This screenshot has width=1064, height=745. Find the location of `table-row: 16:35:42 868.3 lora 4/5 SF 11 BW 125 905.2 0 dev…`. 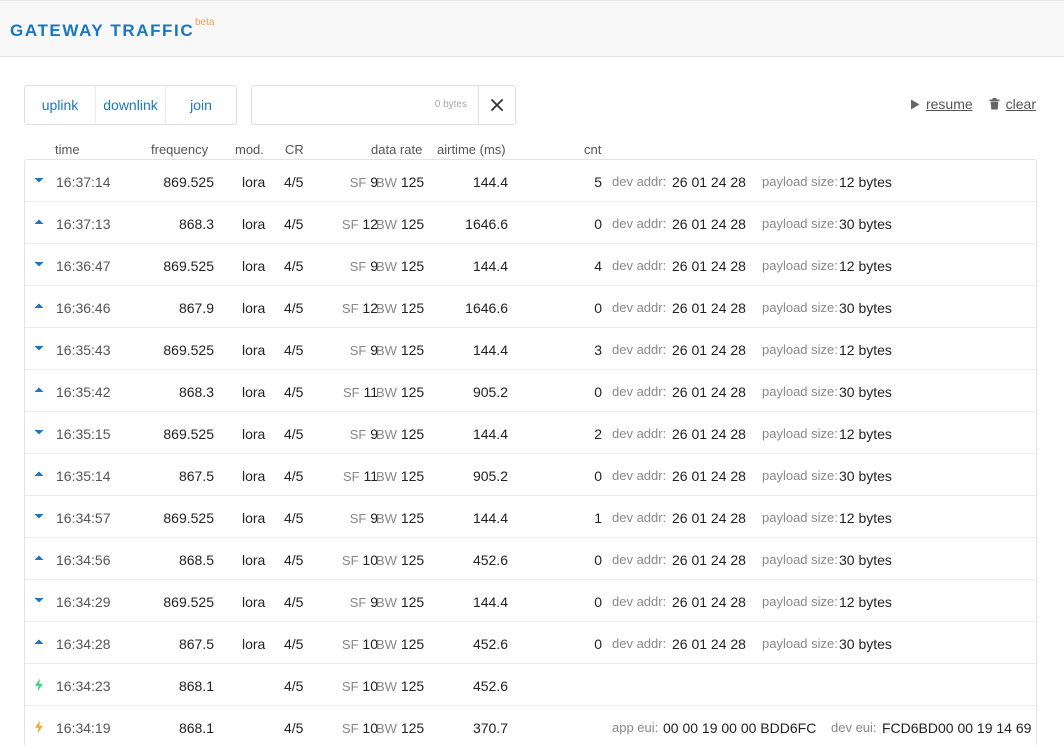

table-row: 16:35:42 868.3 lora 4/5 SF 11 BW 125 905.2 0 dev… is located at coordinates (530, 391).